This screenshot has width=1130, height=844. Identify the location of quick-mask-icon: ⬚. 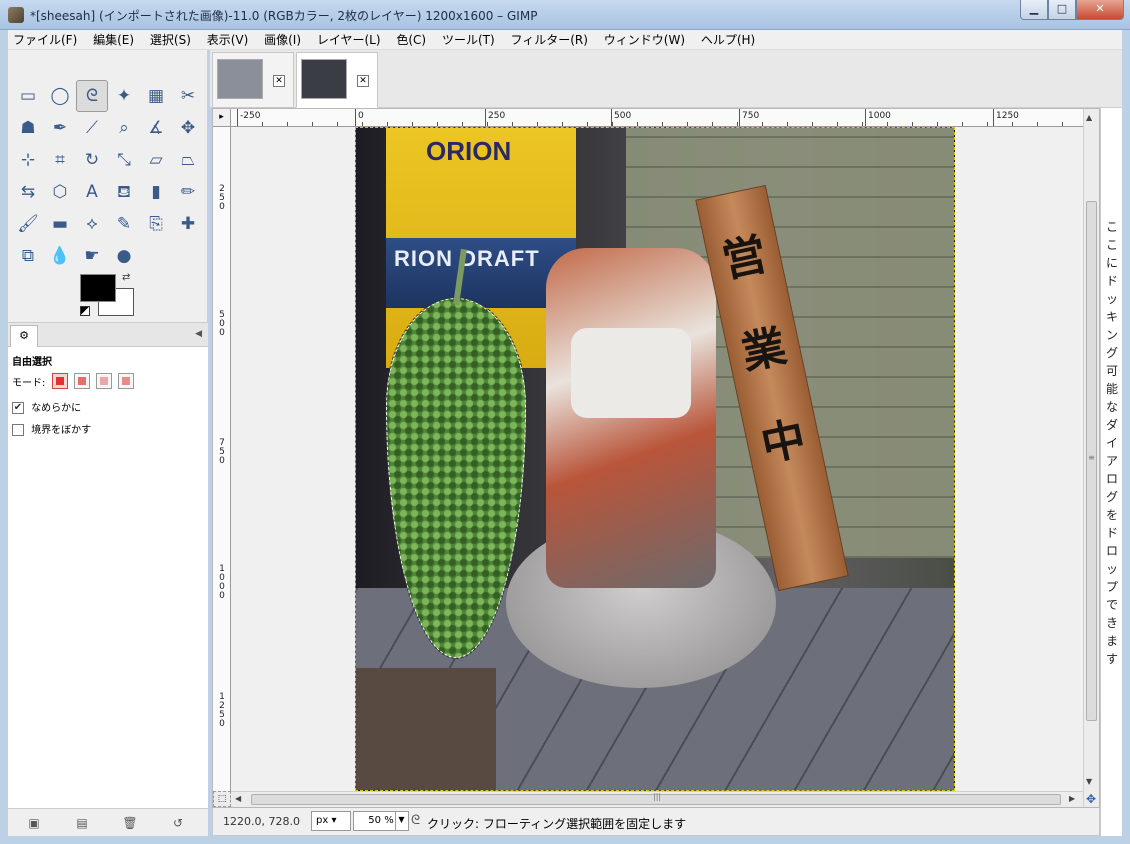
(222, 799).